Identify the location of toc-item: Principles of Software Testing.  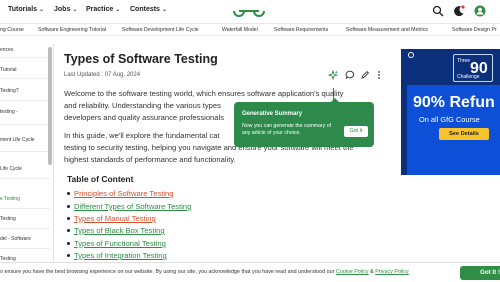
(120, 193).